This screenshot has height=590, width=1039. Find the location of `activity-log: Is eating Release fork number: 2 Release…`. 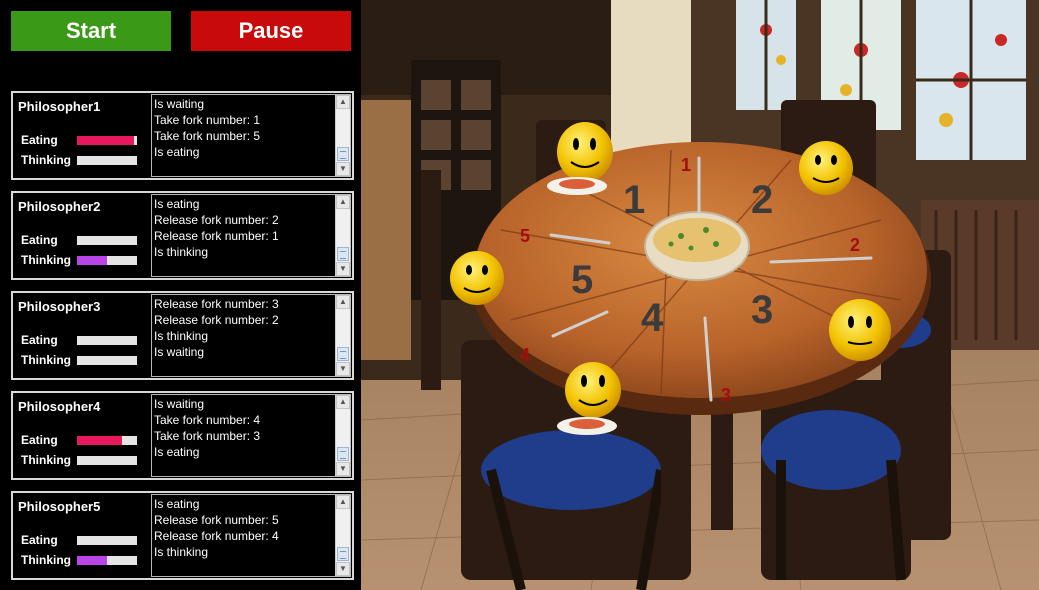

activity-log: Is eating Release fork number: 2 Release… is located at coordinates (251, 235).